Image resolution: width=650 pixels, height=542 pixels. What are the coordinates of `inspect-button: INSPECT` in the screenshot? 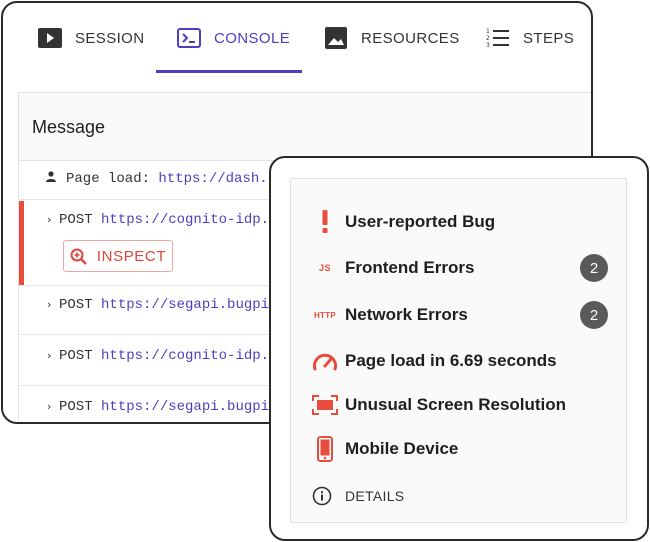 It's located at (118, 256).